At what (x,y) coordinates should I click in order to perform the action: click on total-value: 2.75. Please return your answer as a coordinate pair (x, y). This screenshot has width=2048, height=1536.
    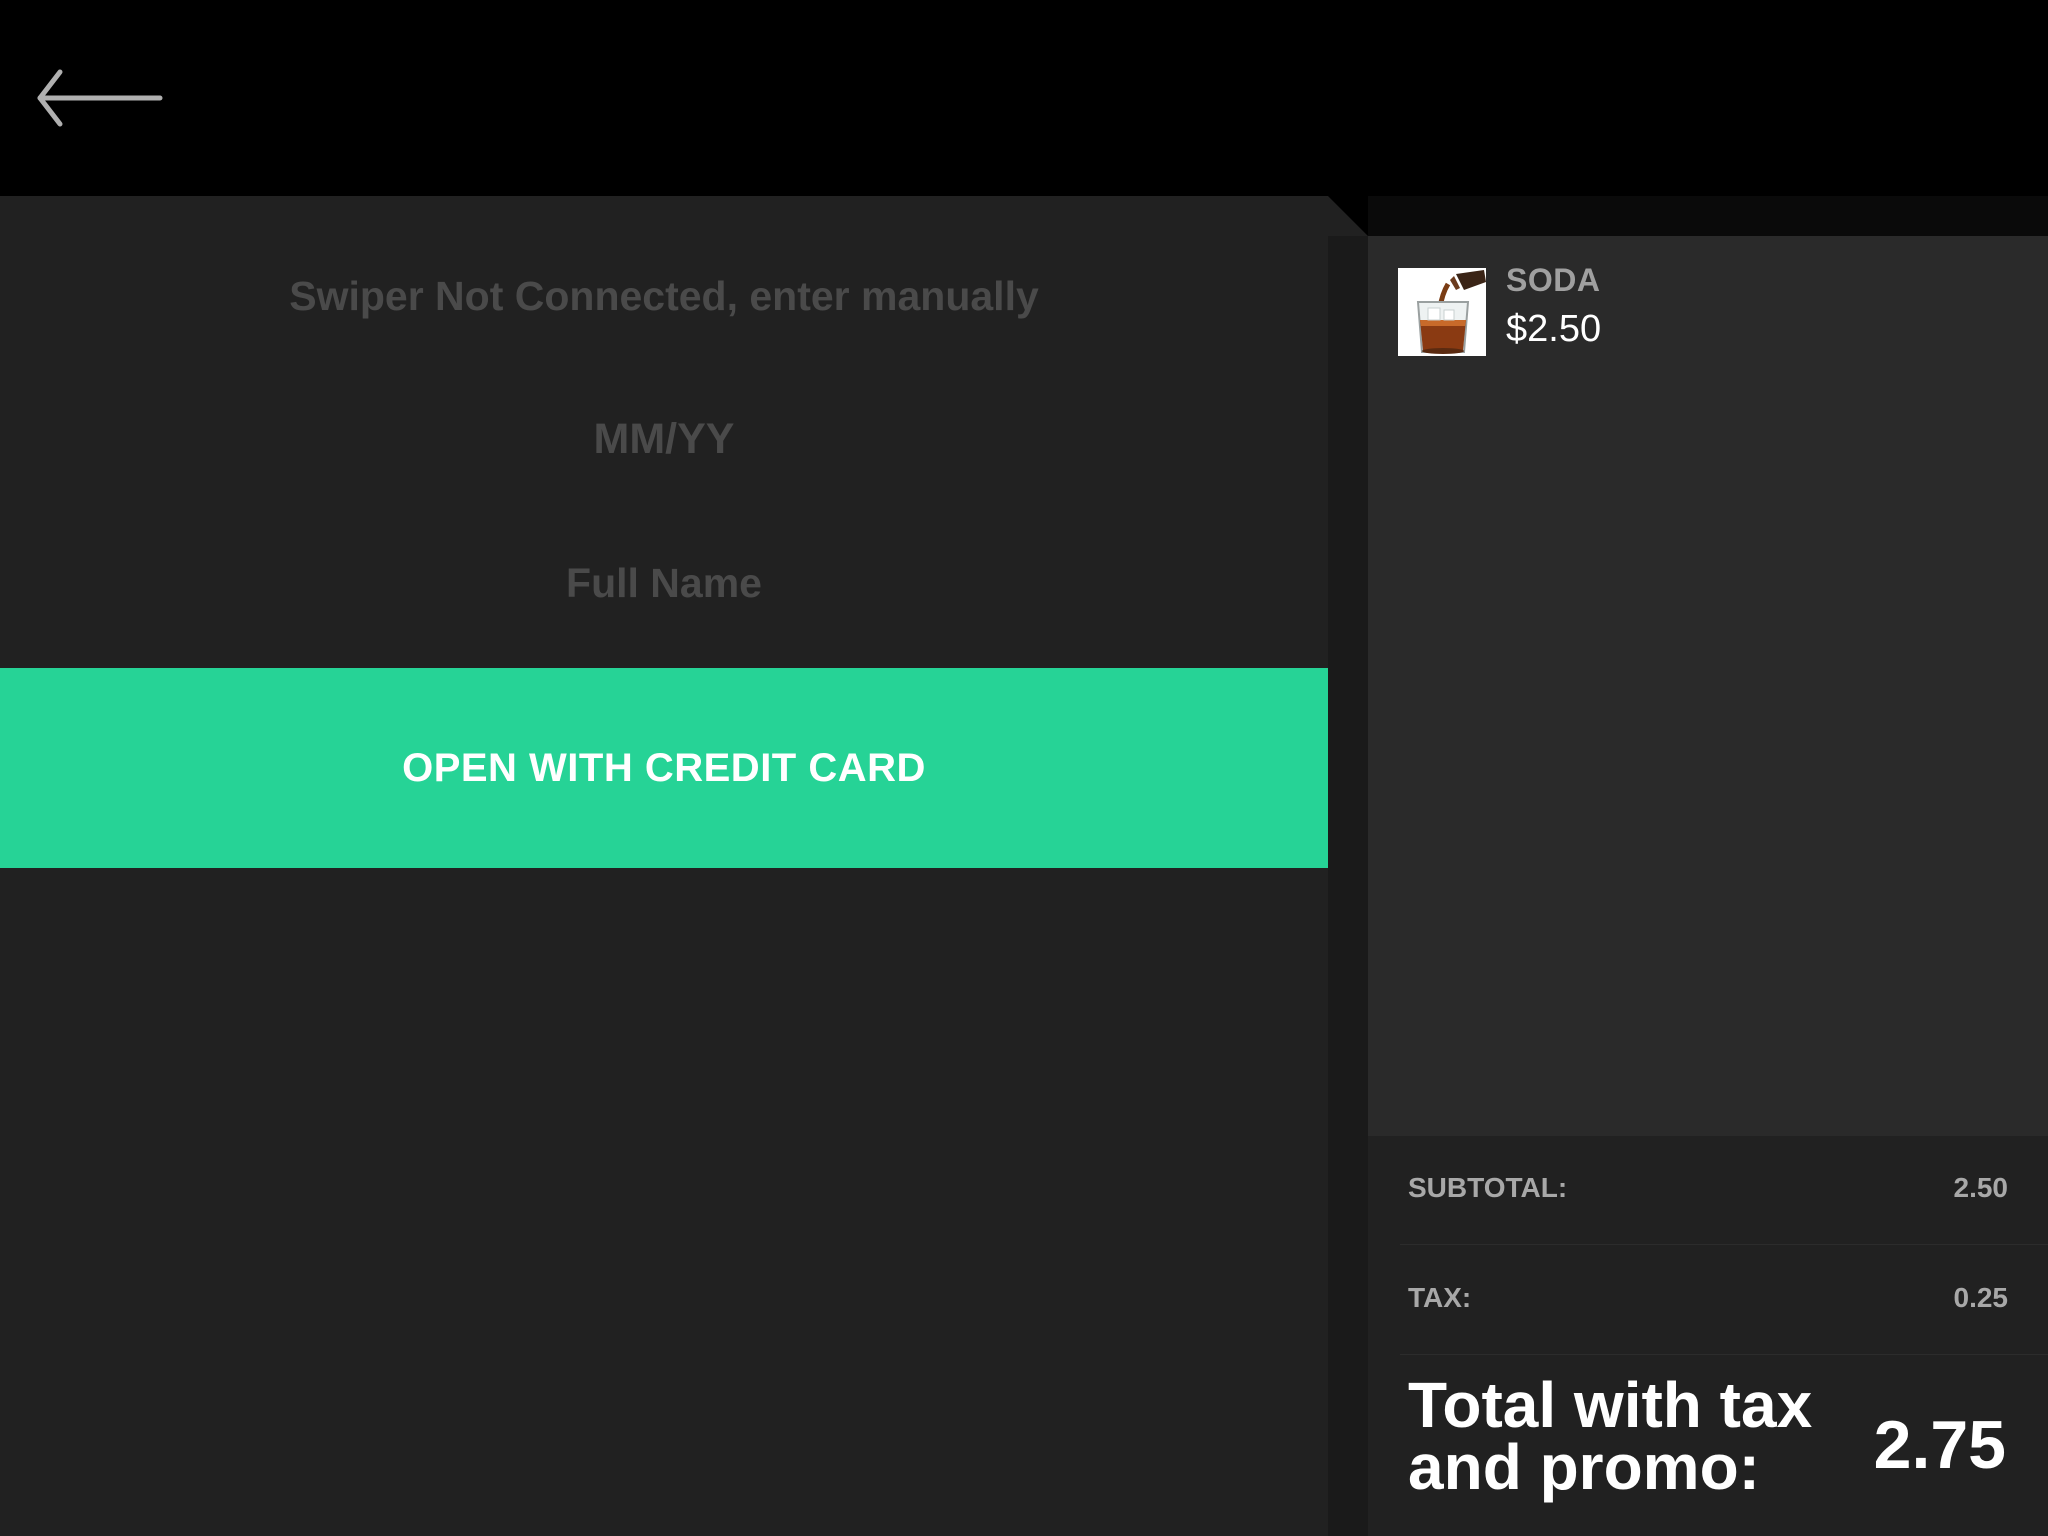
    Looking at the image, I should click on (1939, 1445).